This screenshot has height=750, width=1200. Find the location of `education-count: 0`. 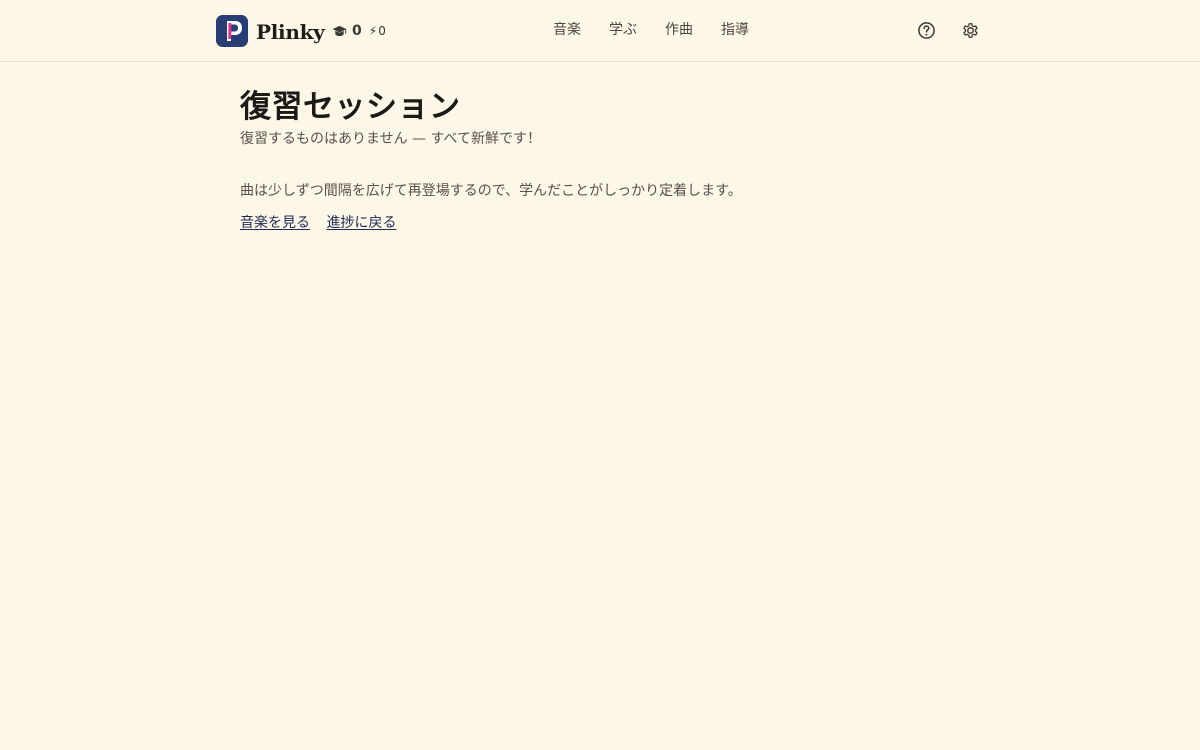

education-count: 0 is located at coordinates (357, 31).